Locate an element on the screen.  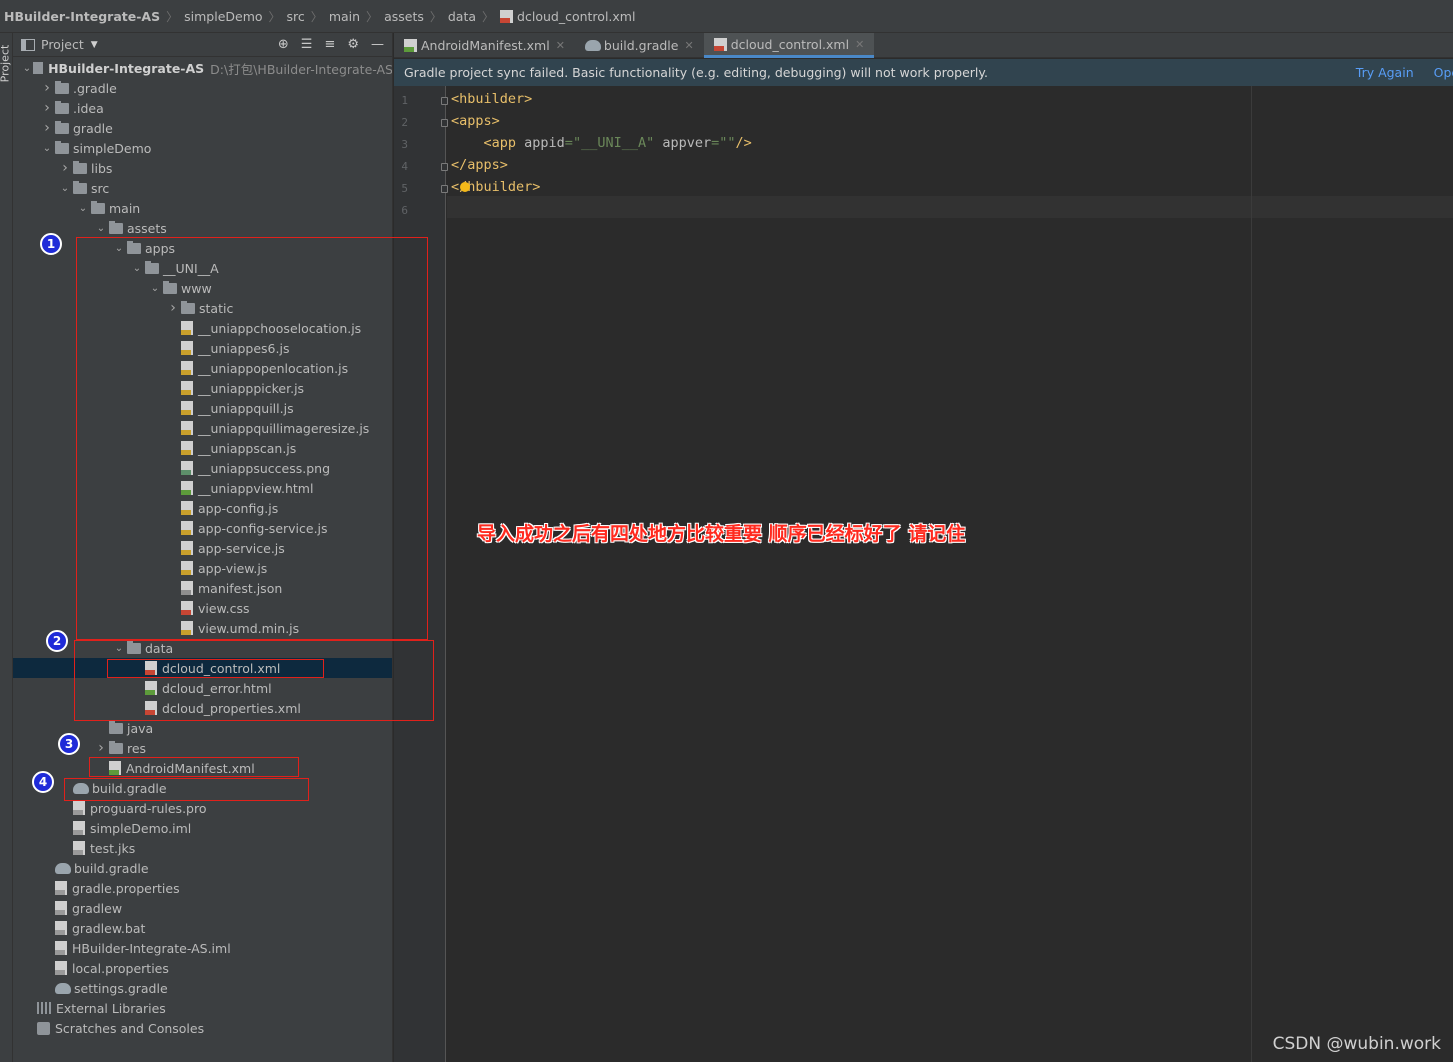
lightbulb-icon is located at coordinates (465, 187).